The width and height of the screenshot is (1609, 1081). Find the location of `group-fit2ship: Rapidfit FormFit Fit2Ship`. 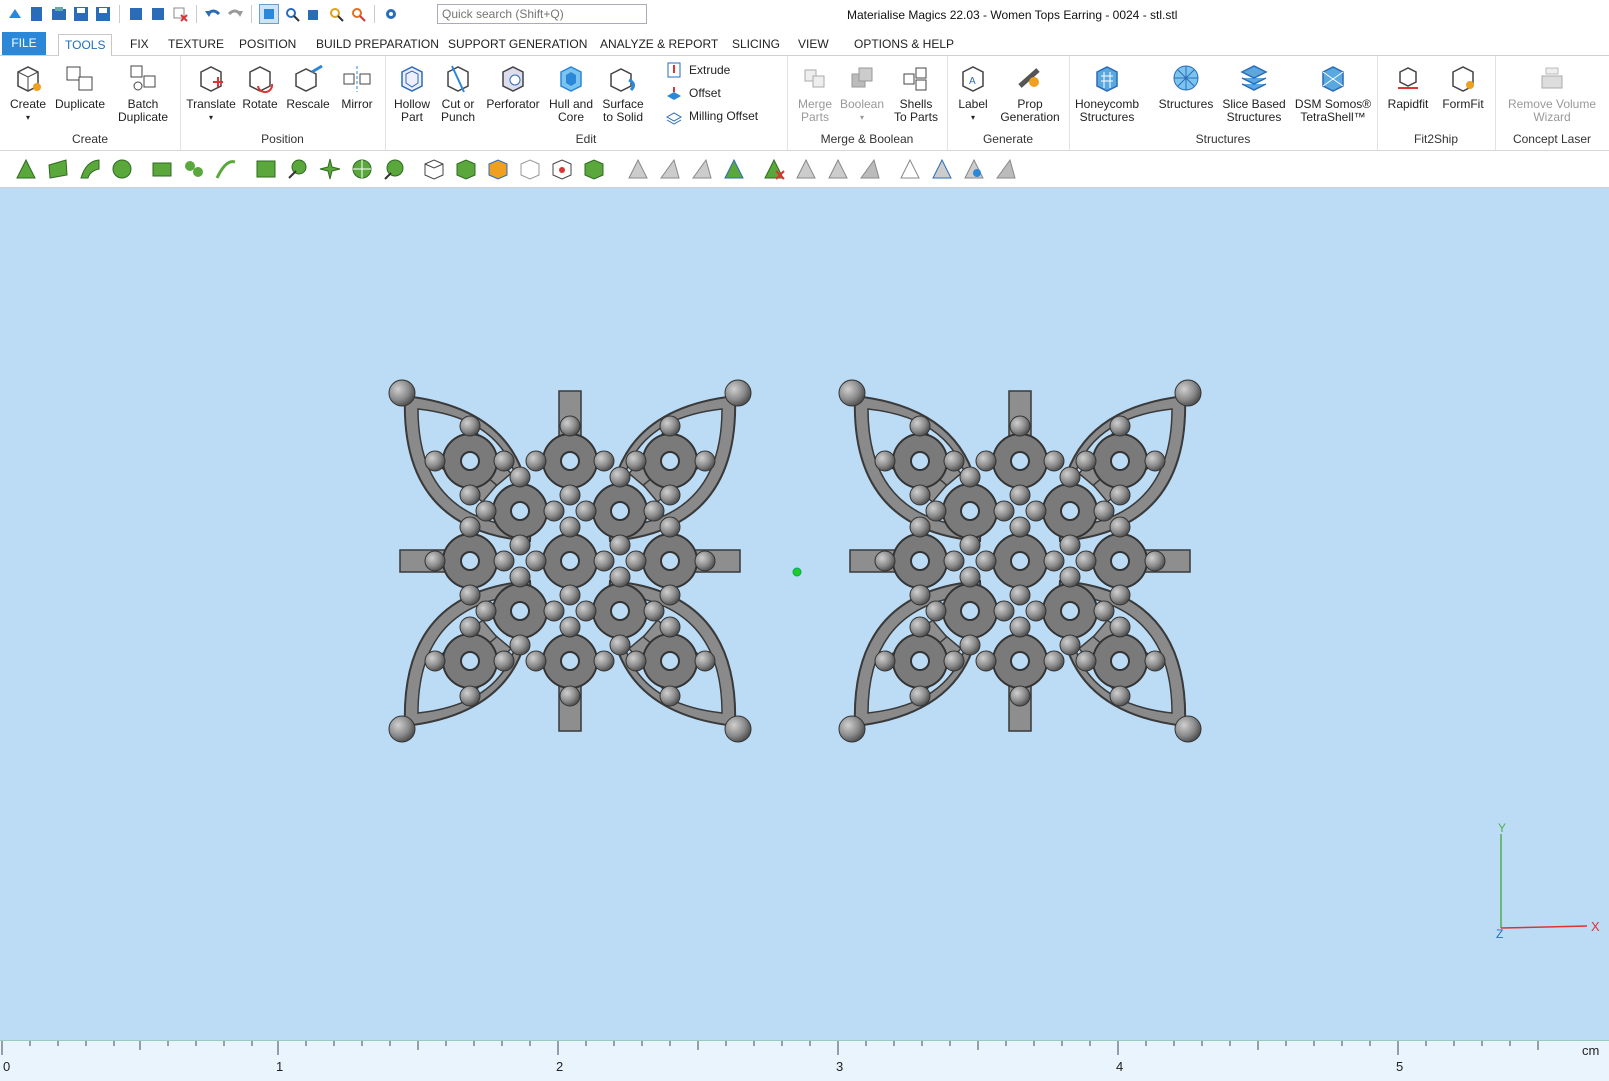

group-fit2ship: Rapidfit FormFit Fit2Ship is located at coordinates (1436, 103).